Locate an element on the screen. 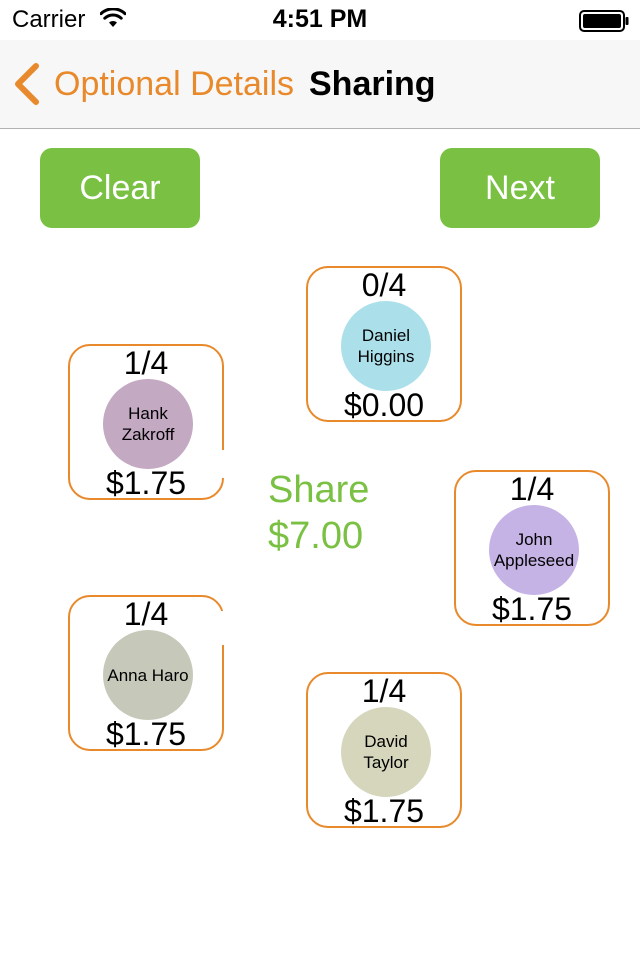  next-button: Next is located at coordinates (520, 188).